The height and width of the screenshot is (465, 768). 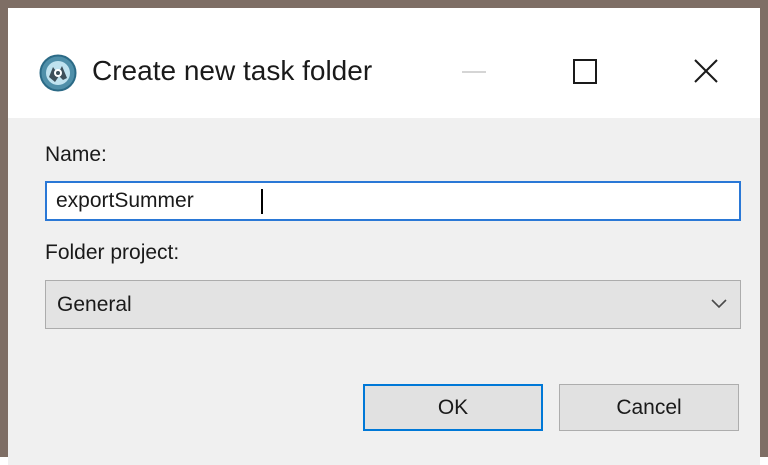 I want to click on minimize-icon, so click(x=474, y=72).